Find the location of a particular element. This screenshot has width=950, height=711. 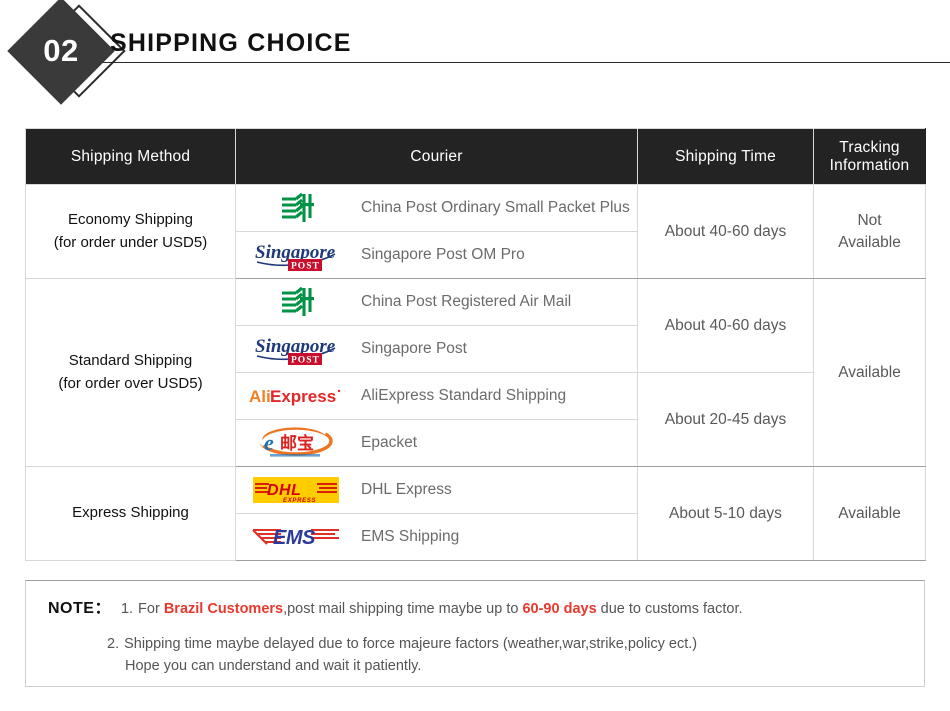

method-economy-line2: (for order under USD5) is located at coordinates (130, 242).